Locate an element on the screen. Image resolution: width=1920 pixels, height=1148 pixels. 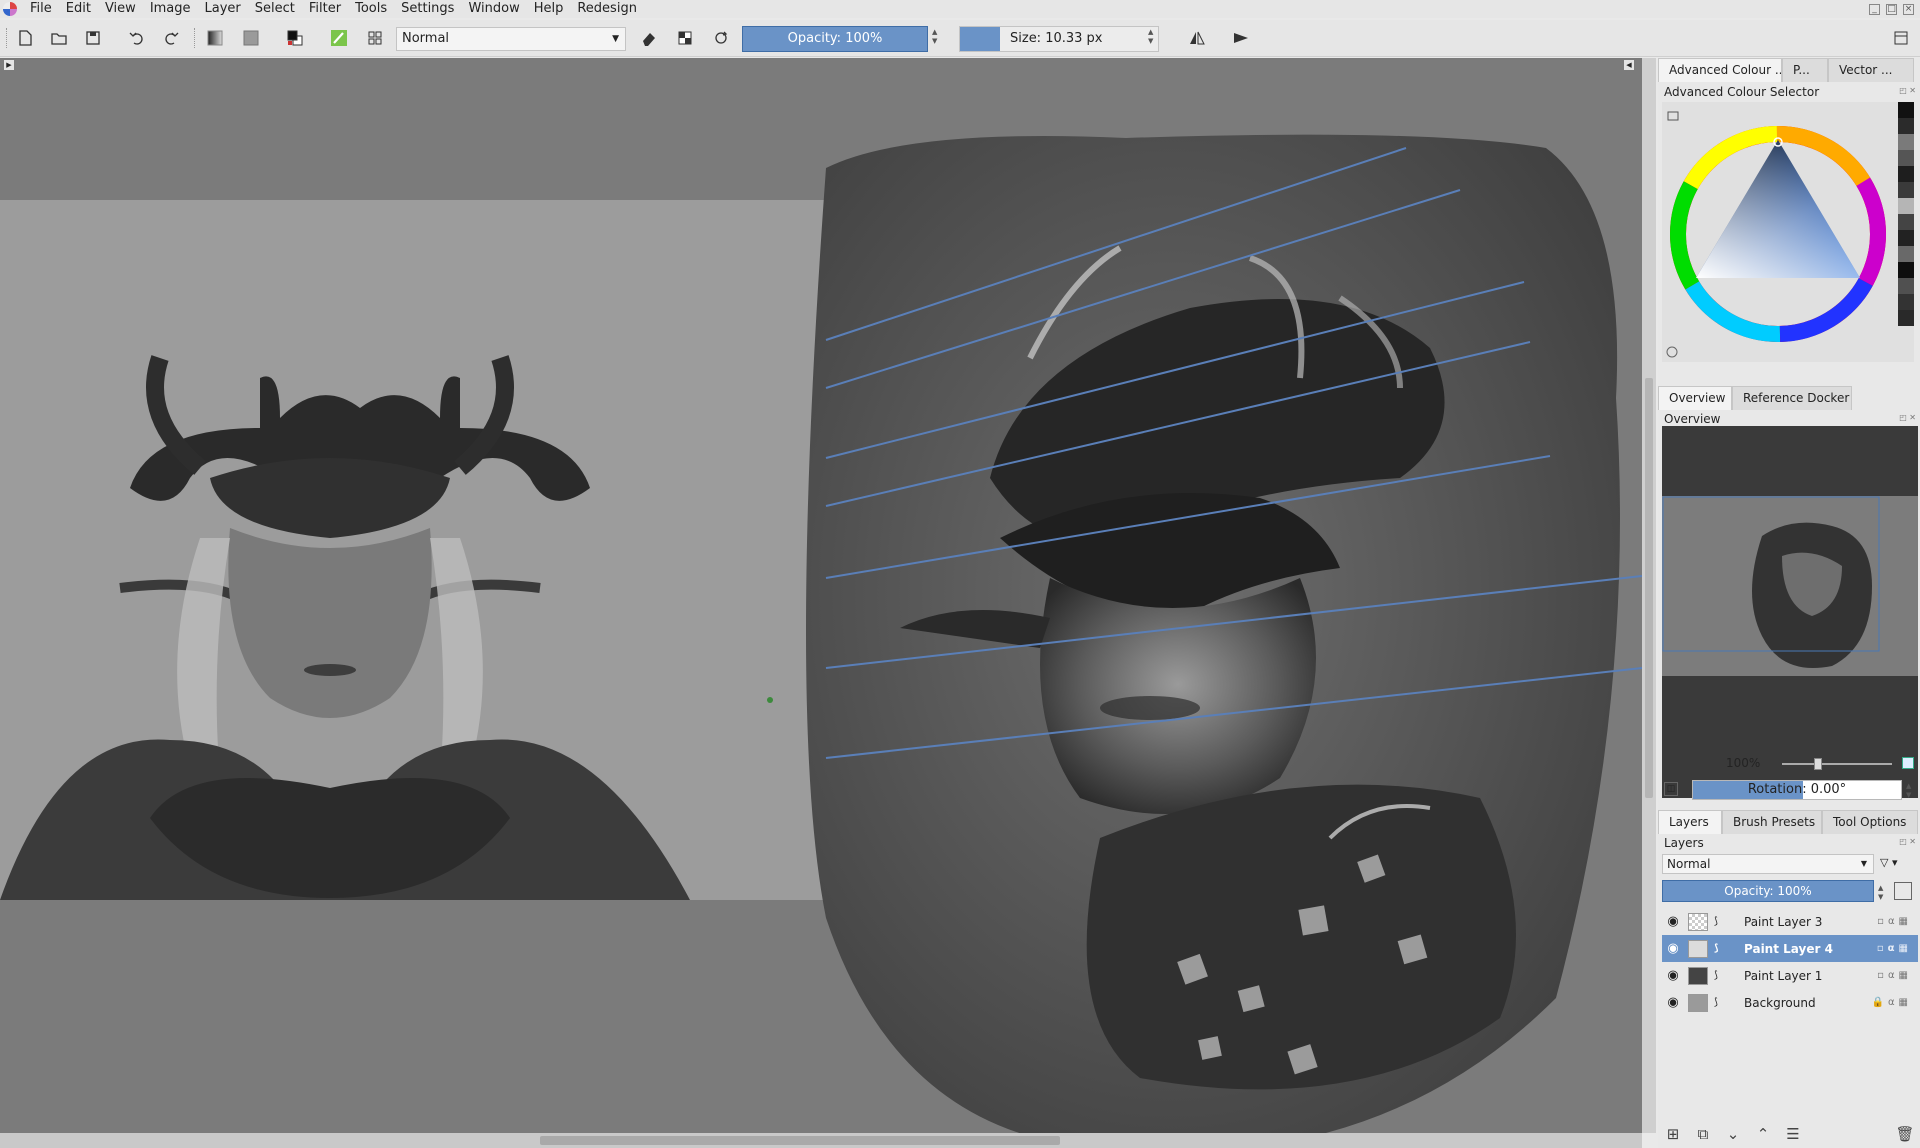
canvas-toggle-icon: ▶ is located at coordinates (9, 65).